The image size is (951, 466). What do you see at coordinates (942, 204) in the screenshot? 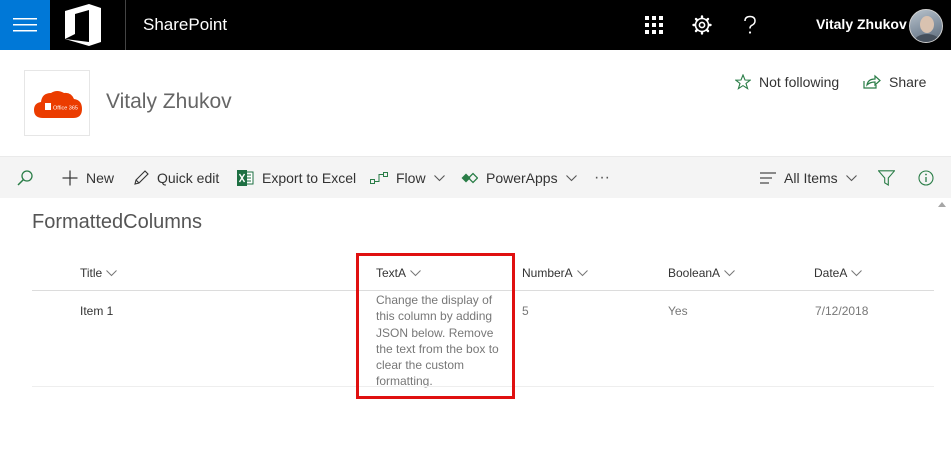
I see `scroll-up-arrow` at bounding box center [942, 204].